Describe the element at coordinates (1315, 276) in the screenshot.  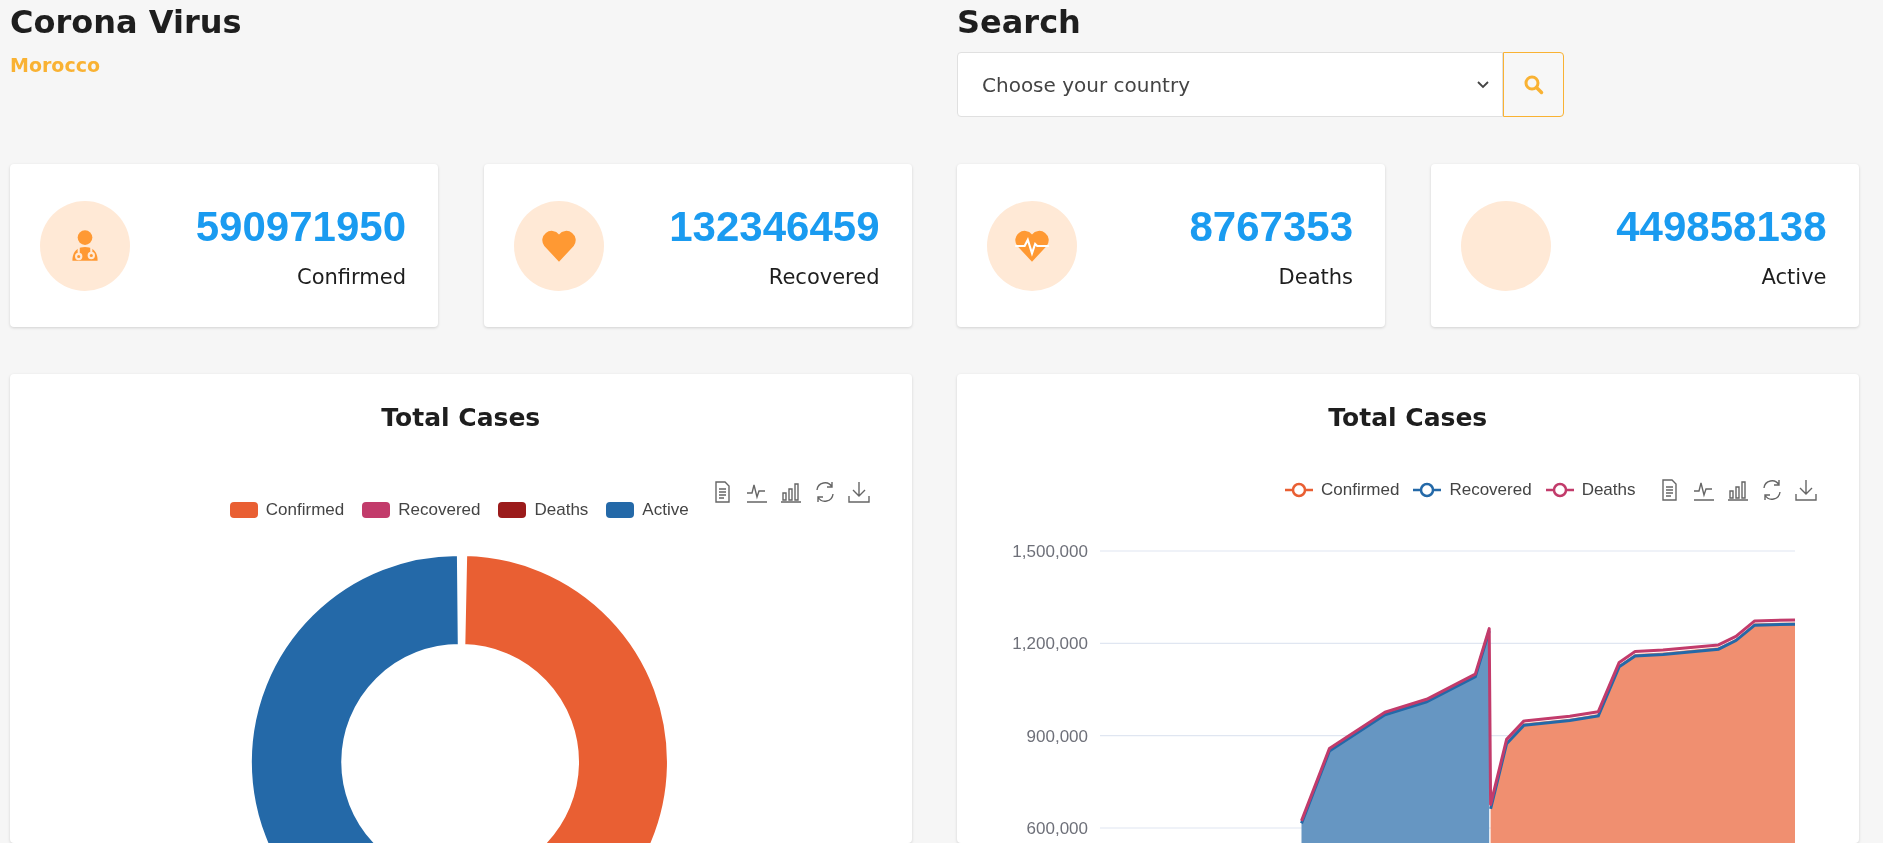
I see `stat-label: Deaths` at that location.